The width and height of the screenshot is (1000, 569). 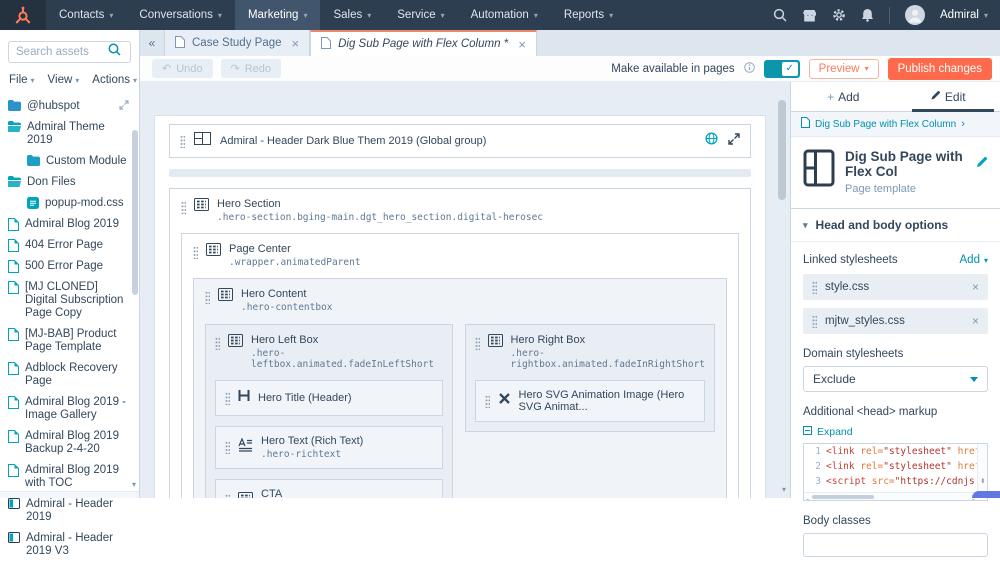 What do you see at coordinates (278, 15) in the screenshot?
I see `nav-item-marketing: Marketing▾` at bounding box center [278, 15].